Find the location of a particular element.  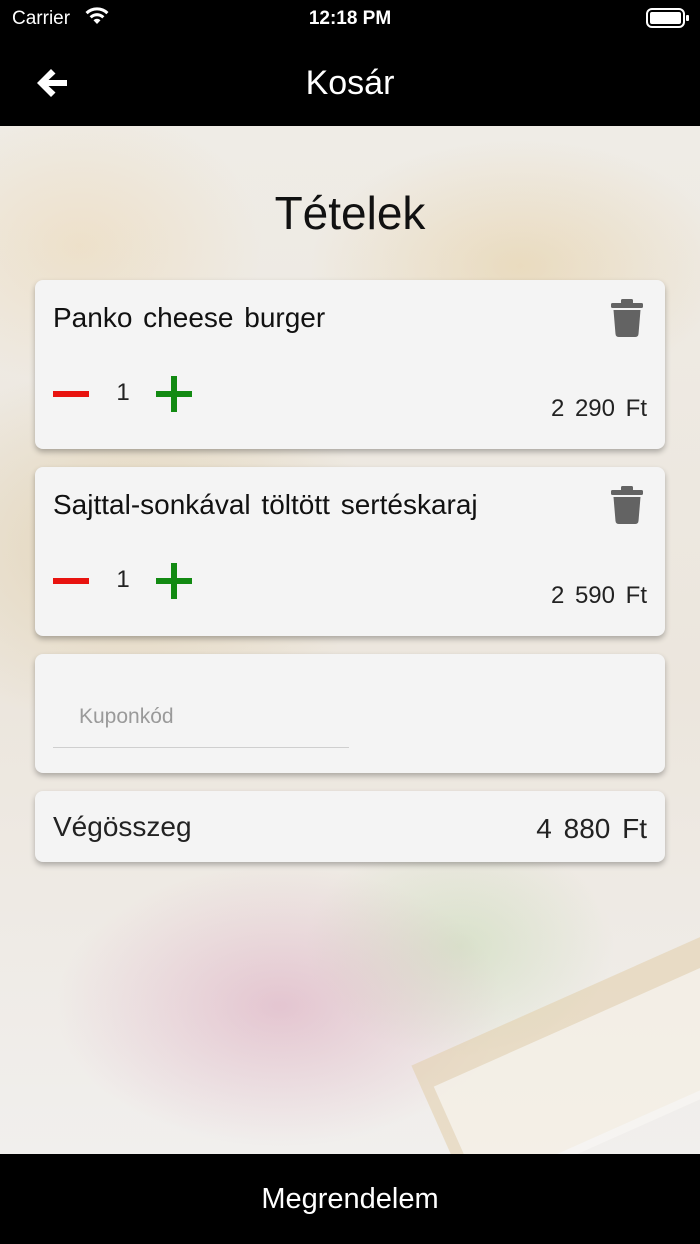

total-value: 4 880 Ft is located at coordinates (591, 828).